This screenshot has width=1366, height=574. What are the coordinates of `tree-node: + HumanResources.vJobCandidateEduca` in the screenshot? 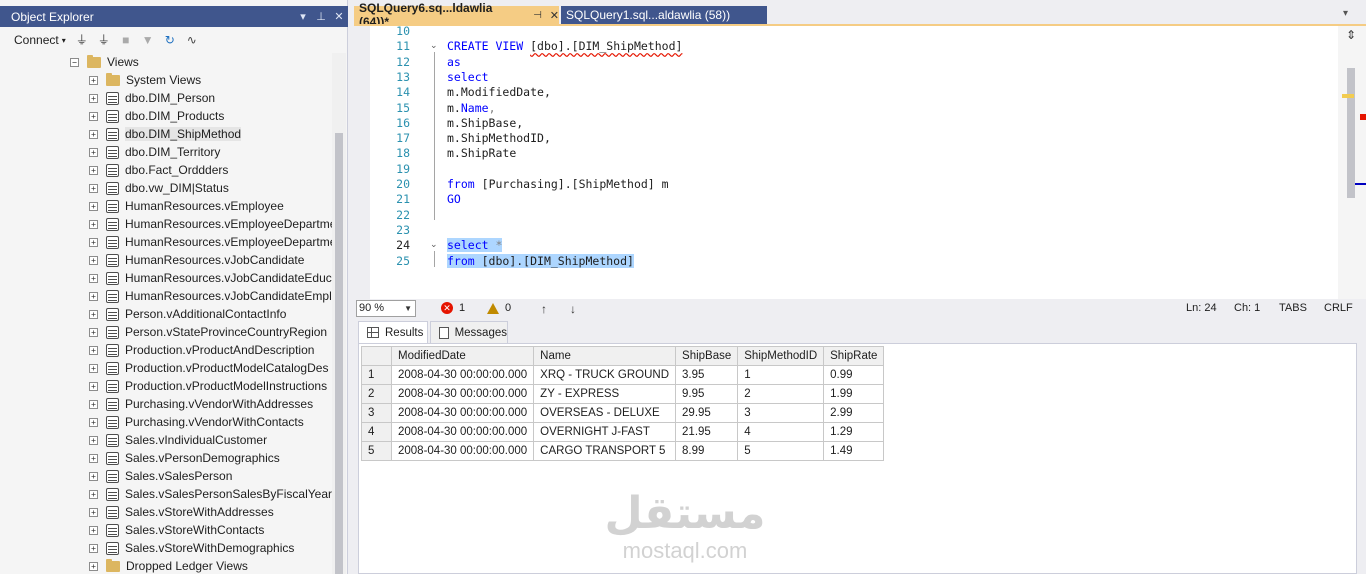 It's located at (210, 278).